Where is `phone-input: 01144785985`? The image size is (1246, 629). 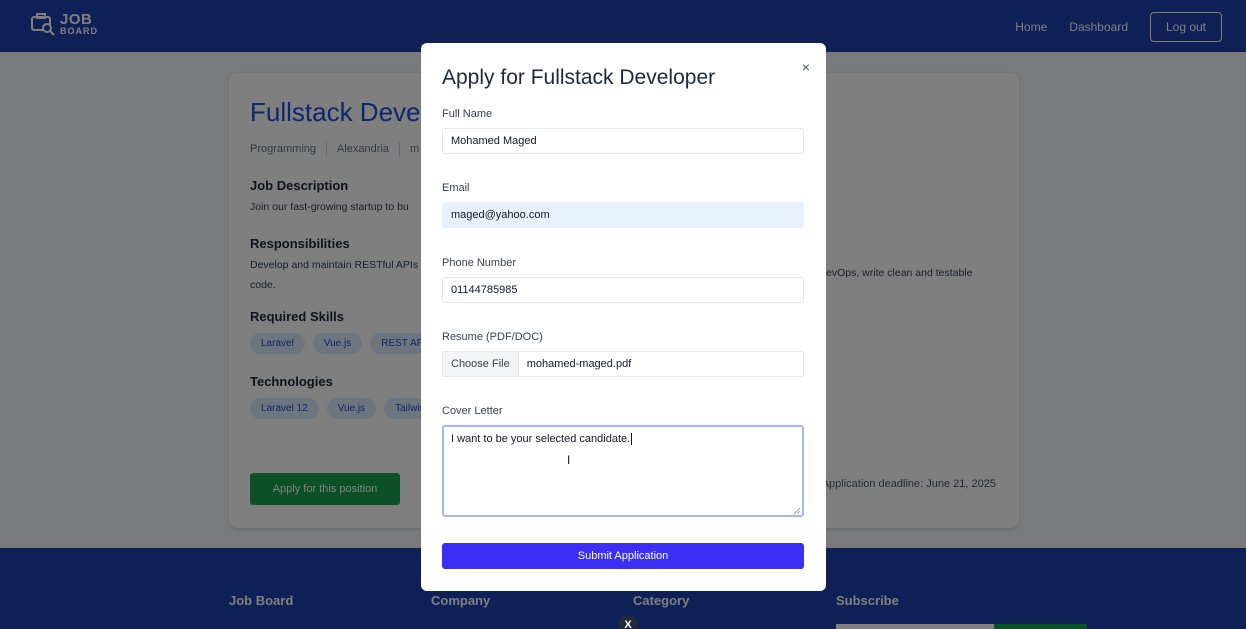 phone-input: 01144785985 is located at coordinates (623, 290).